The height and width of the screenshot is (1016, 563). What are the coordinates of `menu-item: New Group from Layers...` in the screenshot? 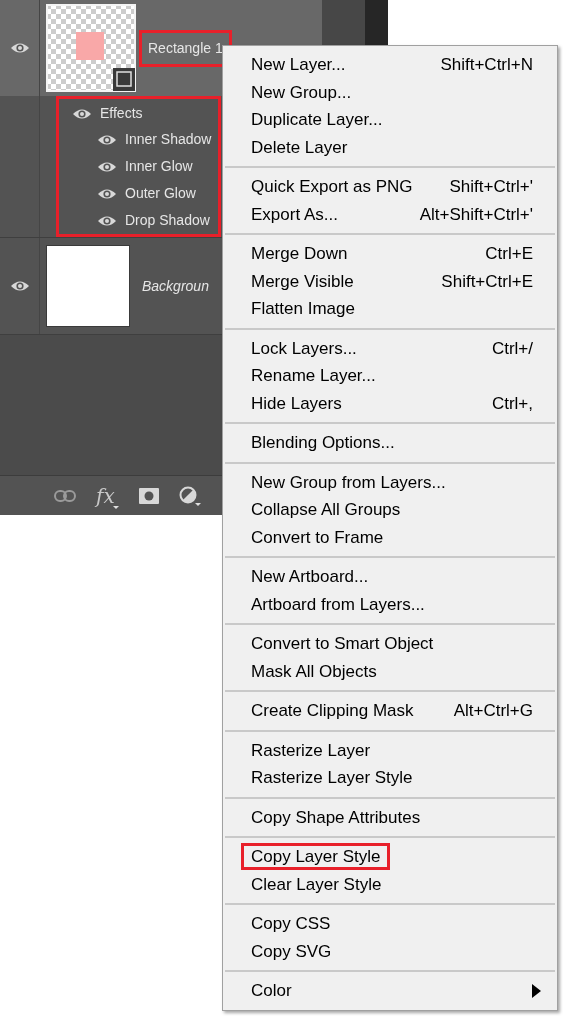 It's located at (348, 482).